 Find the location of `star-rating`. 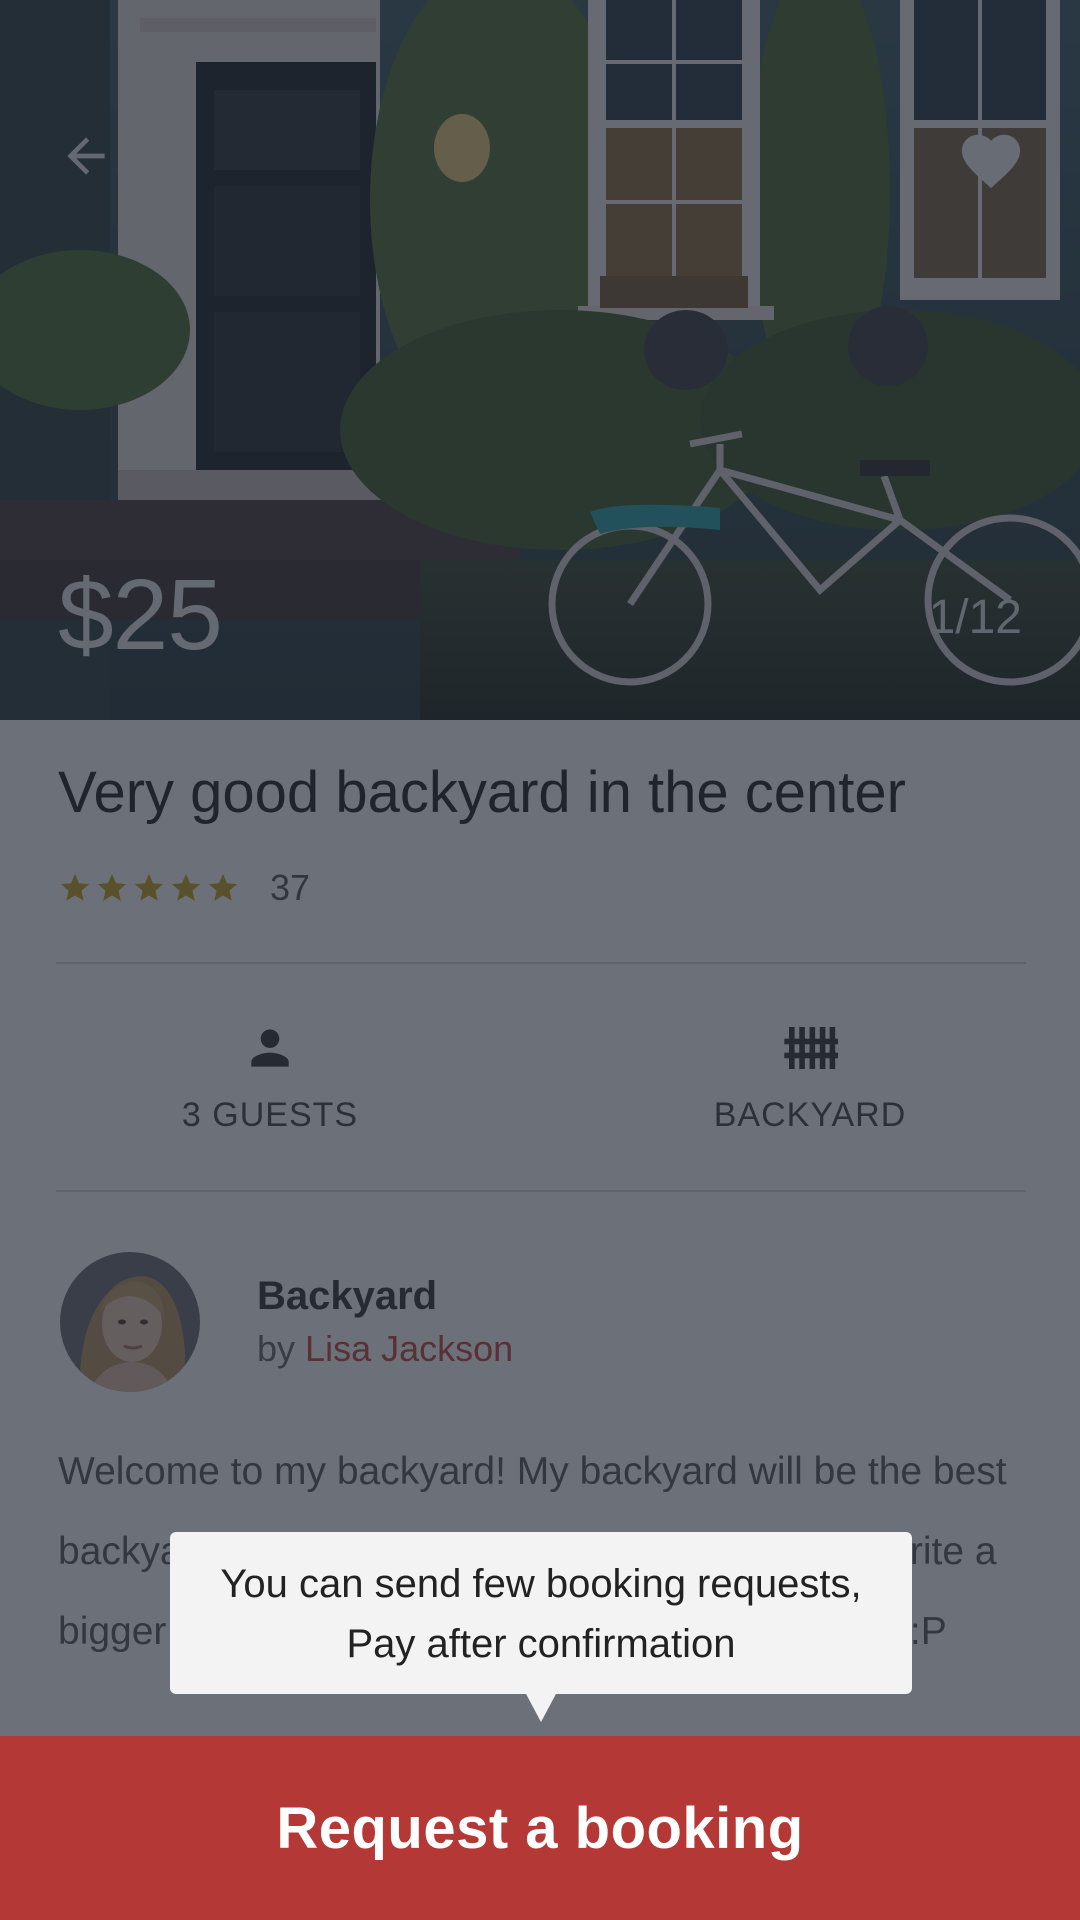

star-rating is located at coordinates (149, 888).